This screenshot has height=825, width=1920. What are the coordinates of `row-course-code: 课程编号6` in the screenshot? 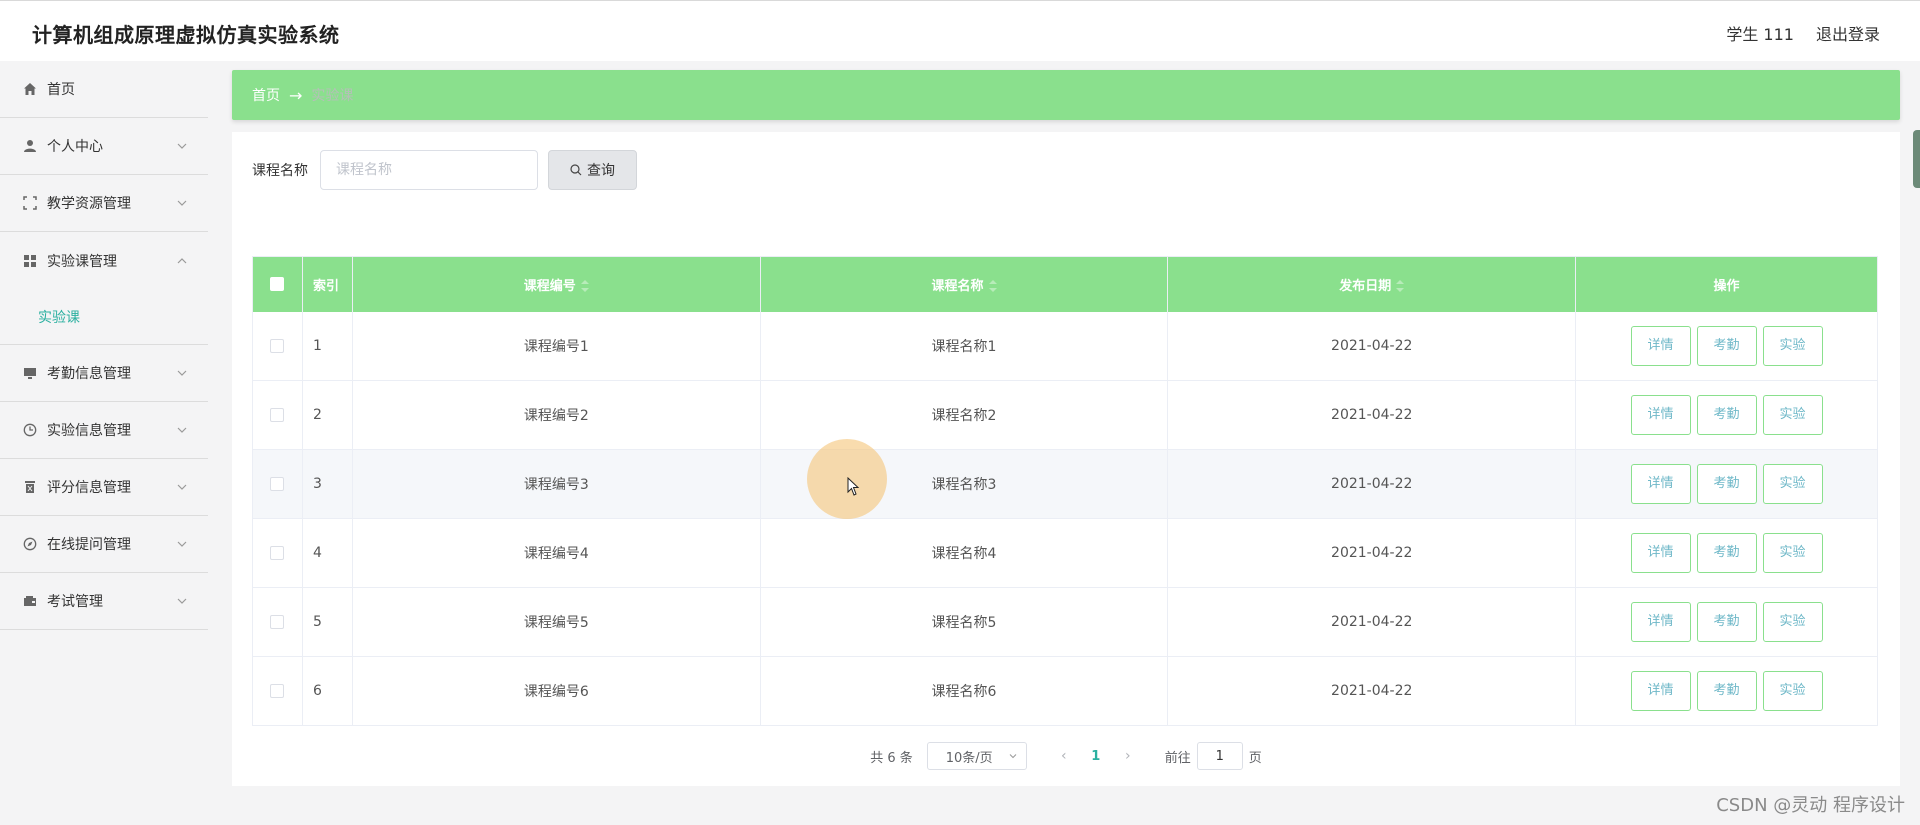 It's located at (556, 691).